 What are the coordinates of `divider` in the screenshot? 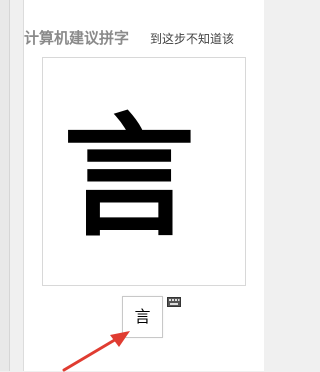 It's located at (9, 185).